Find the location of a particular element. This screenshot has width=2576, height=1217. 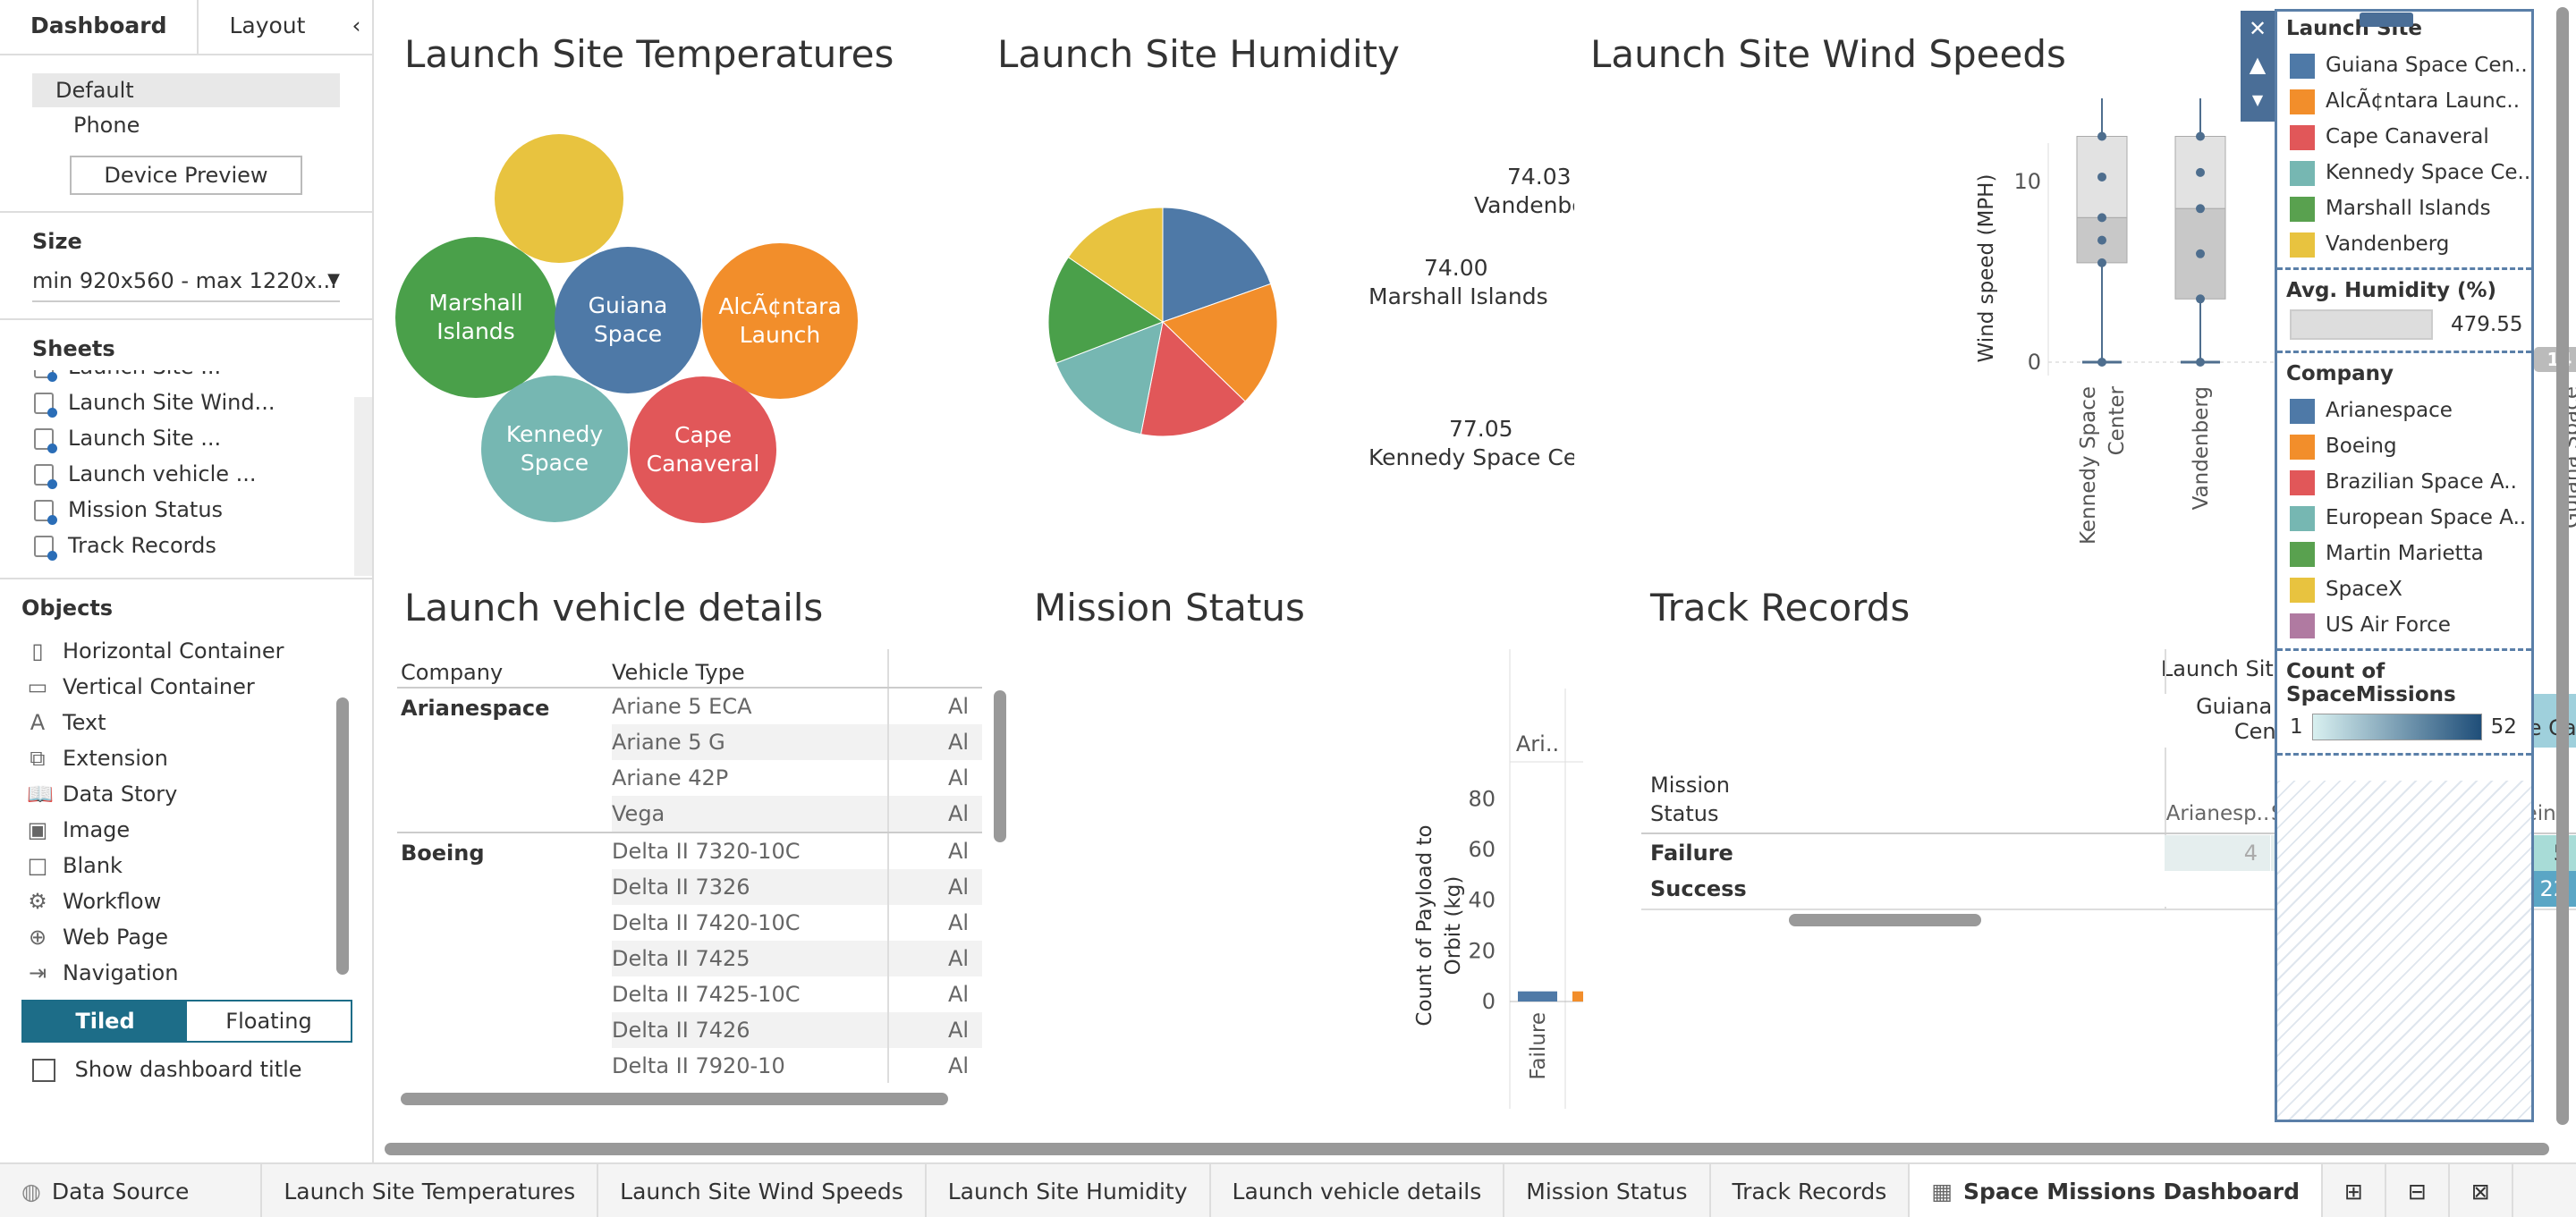

vehicle-row: Delta II 7326 Al is located at coordinates (797, 887).